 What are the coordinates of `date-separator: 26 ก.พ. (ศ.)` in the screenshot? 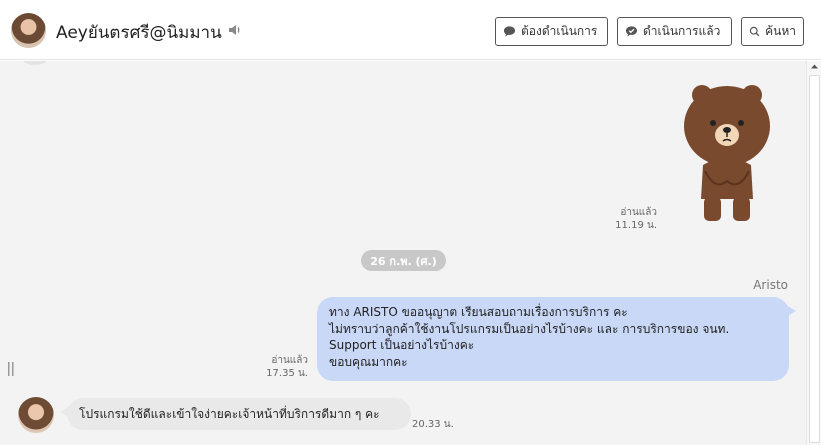 It's located at (403, 260).